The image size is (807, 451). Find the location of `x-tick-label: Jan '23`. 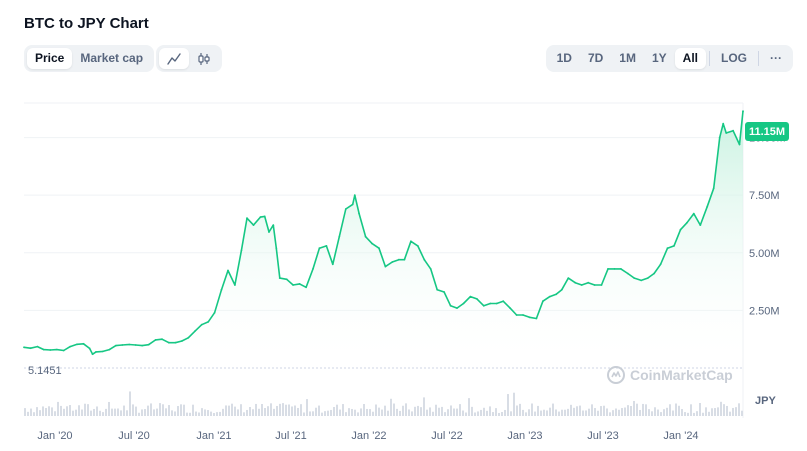

x-tick-label: Jan '23 is located at coordinates (524, 436).